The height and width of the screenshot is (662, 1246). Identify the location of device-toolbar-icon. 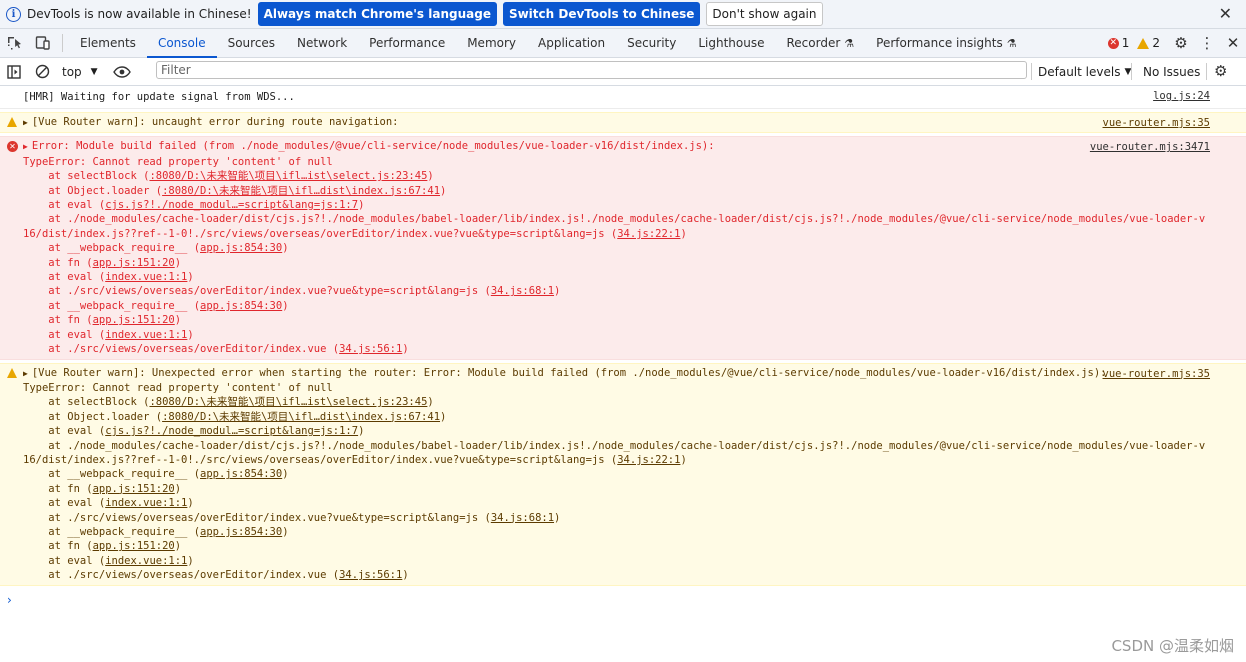
(42, 43).